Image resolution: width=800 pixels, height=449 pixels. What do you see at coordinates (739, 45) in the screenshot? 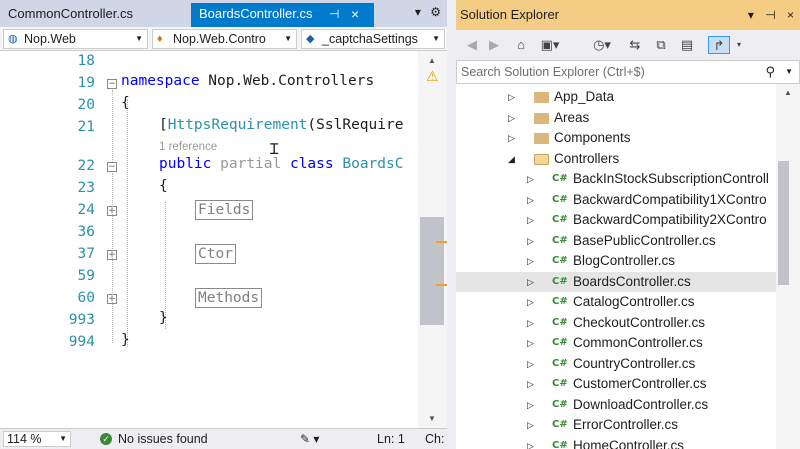
I see `chevron-down-icon: ▾` at bounding box center [739, 45].